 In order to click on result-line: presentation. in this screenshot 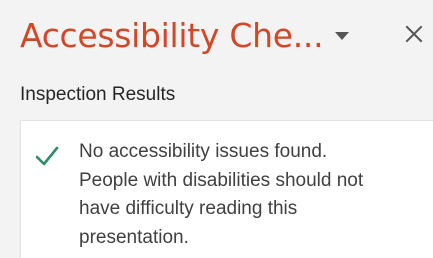, I will do `click(134, 237)`.